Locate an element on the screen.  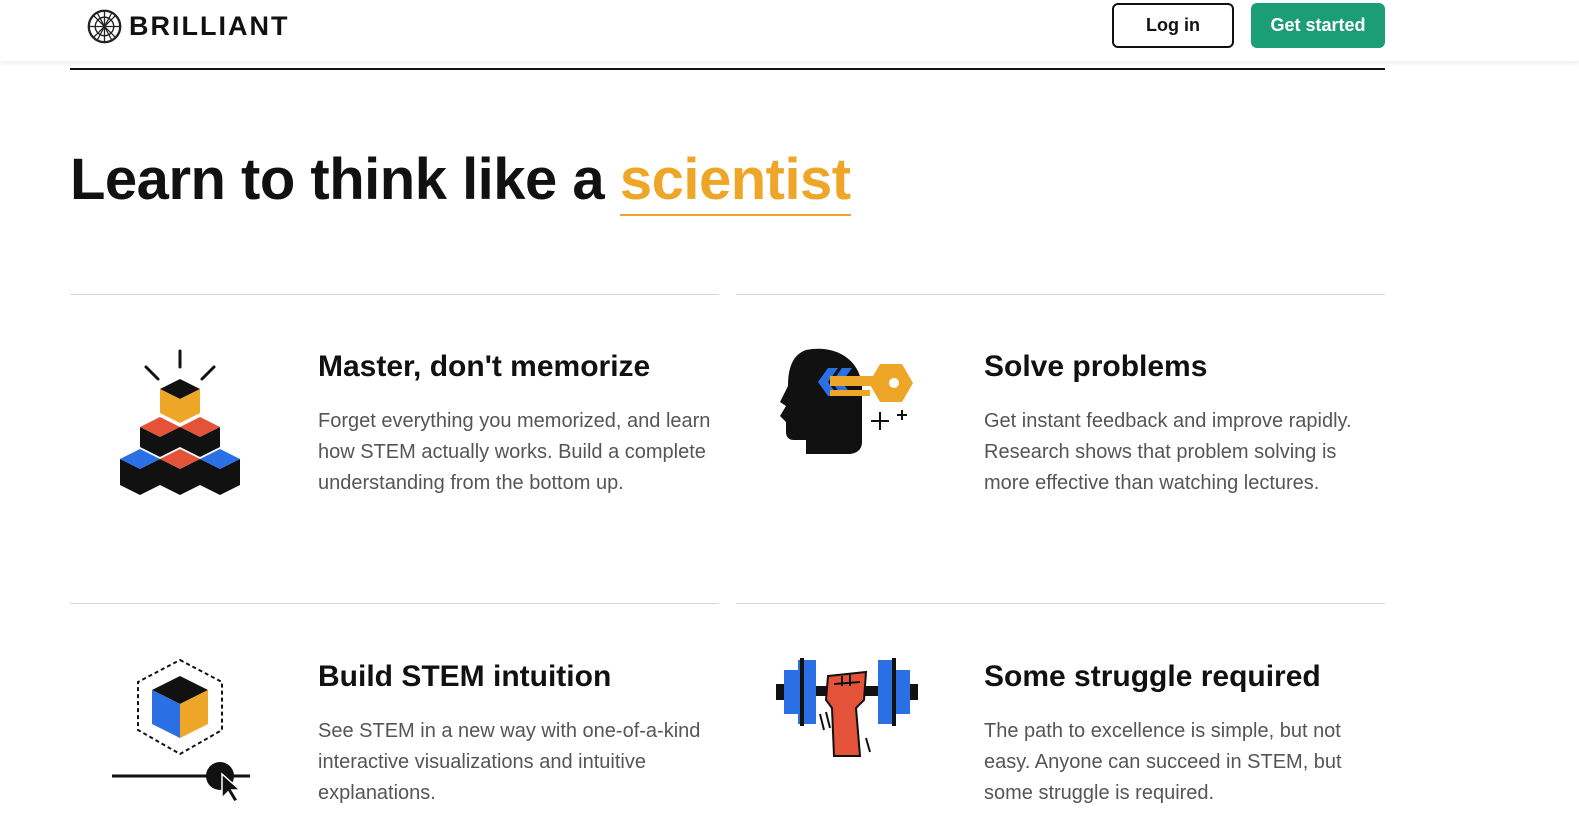
head-with-key-icon is located at coordinates (846, 401).